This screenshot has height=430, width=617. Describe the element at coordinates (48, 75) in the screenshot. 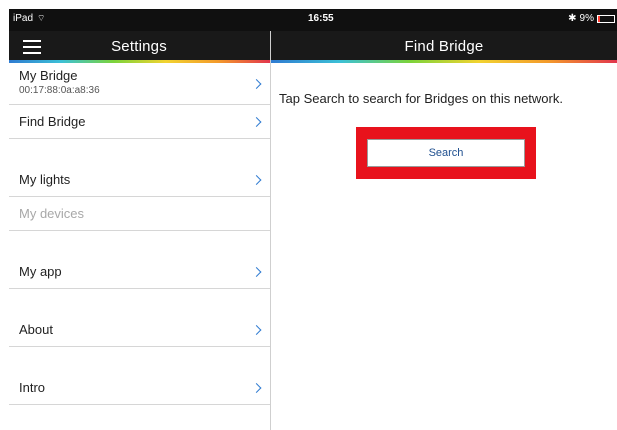

I see `sidebar-item-label: My Bridge` at that location.